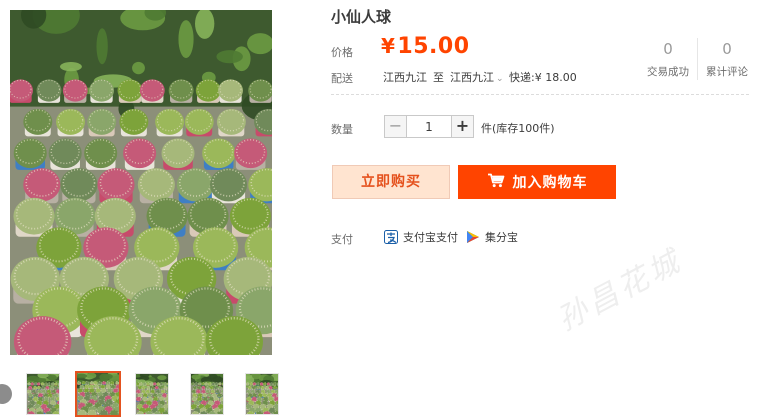 This screenshot has height=420, width=760. Describe the element at coordinates (430, 237) in the screenshot. I see `payment-method-name: 支付宝支付` at that location.